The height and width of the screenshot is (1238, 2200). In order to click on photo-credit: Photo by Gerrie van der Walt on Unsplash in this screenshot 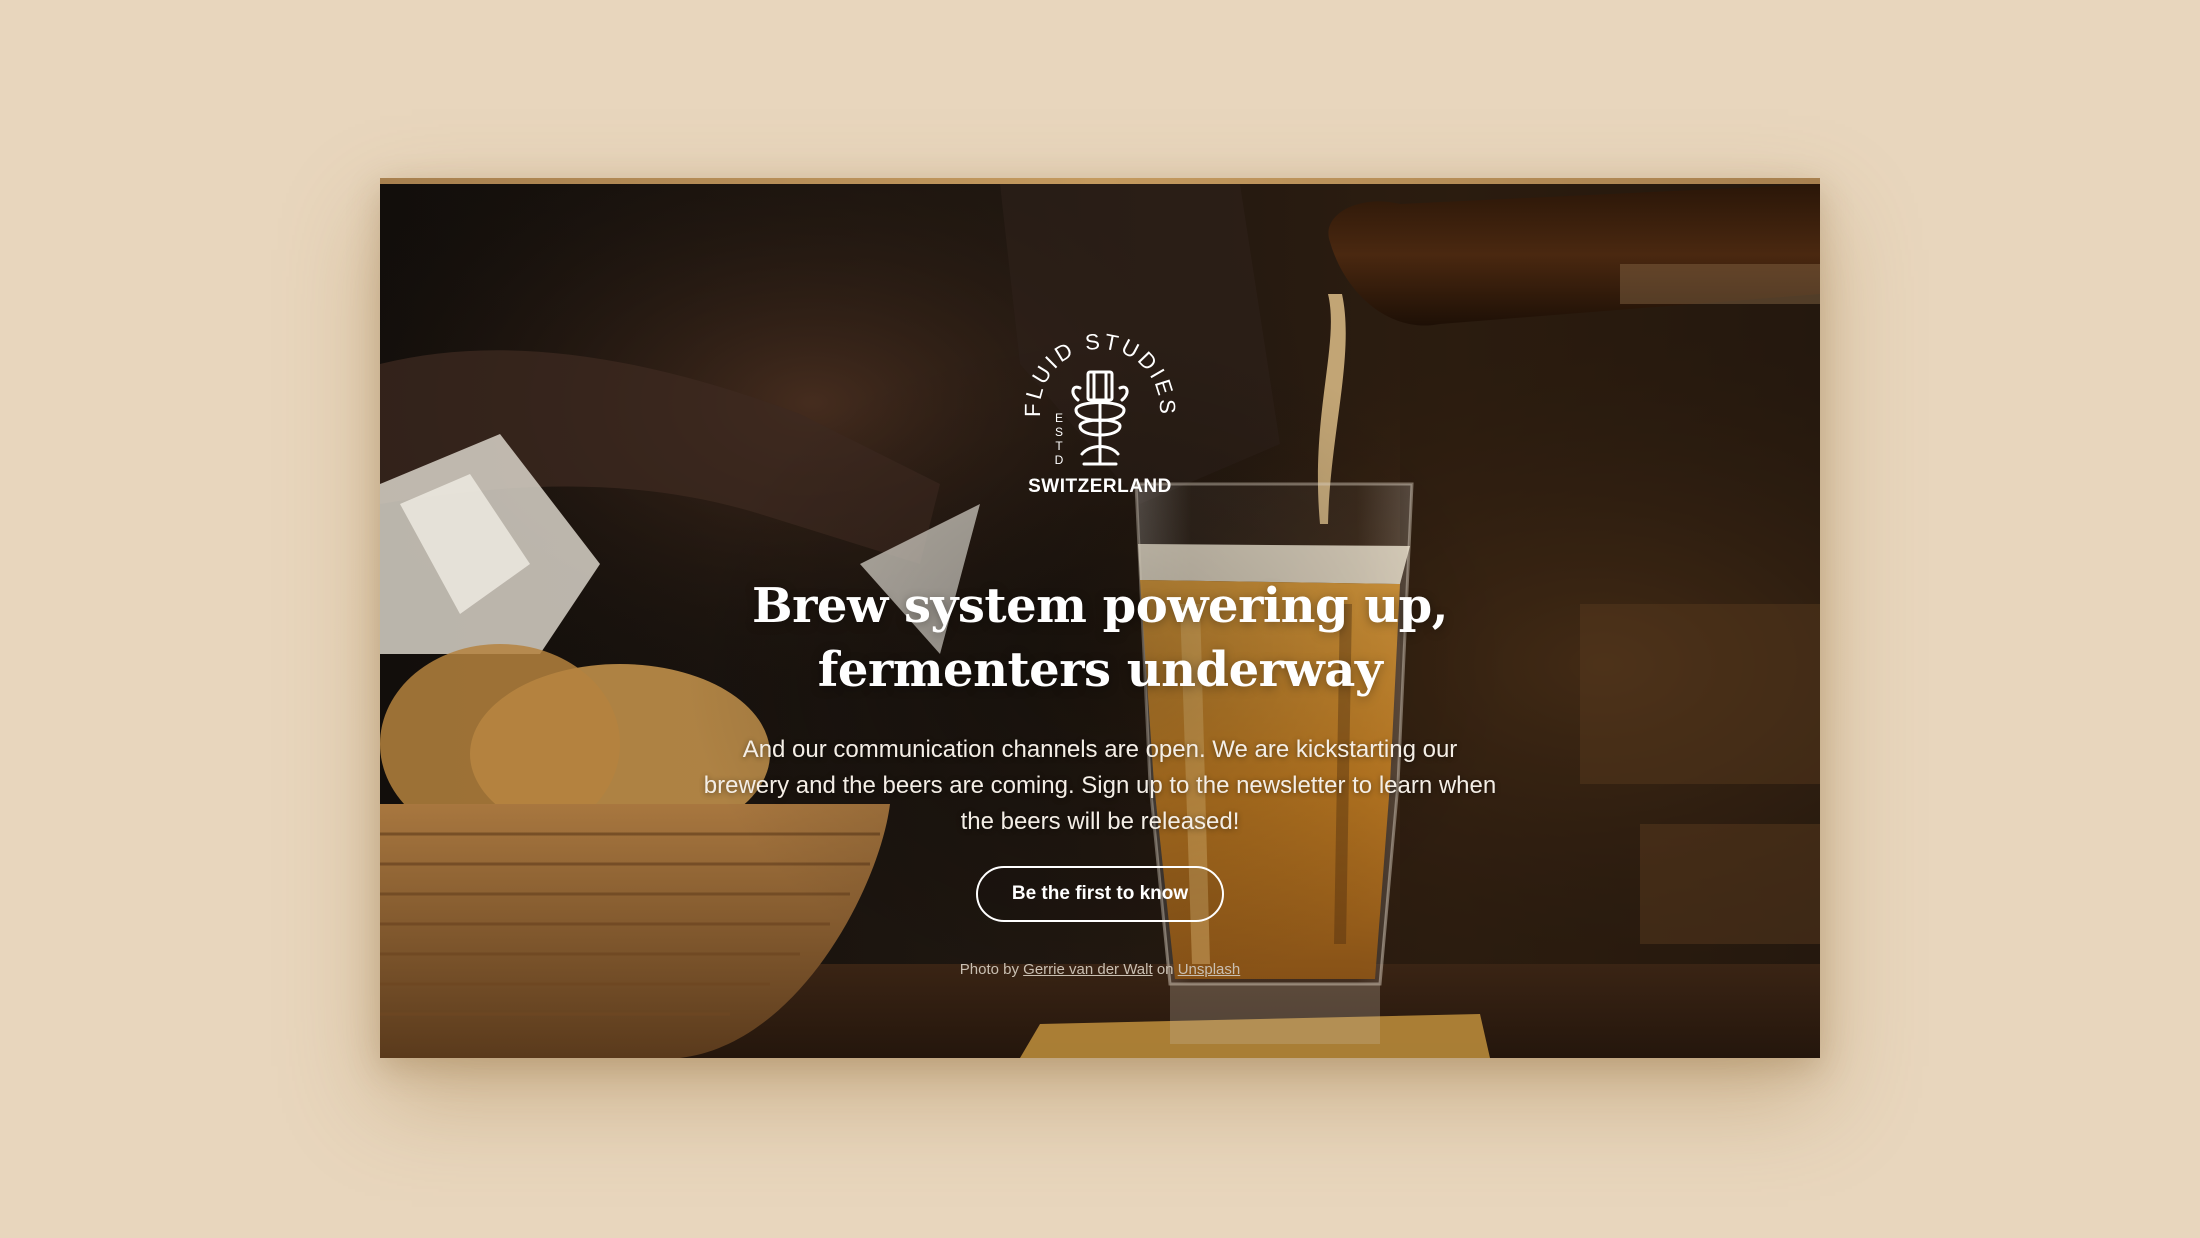, I will do `click(1100, 970)`.